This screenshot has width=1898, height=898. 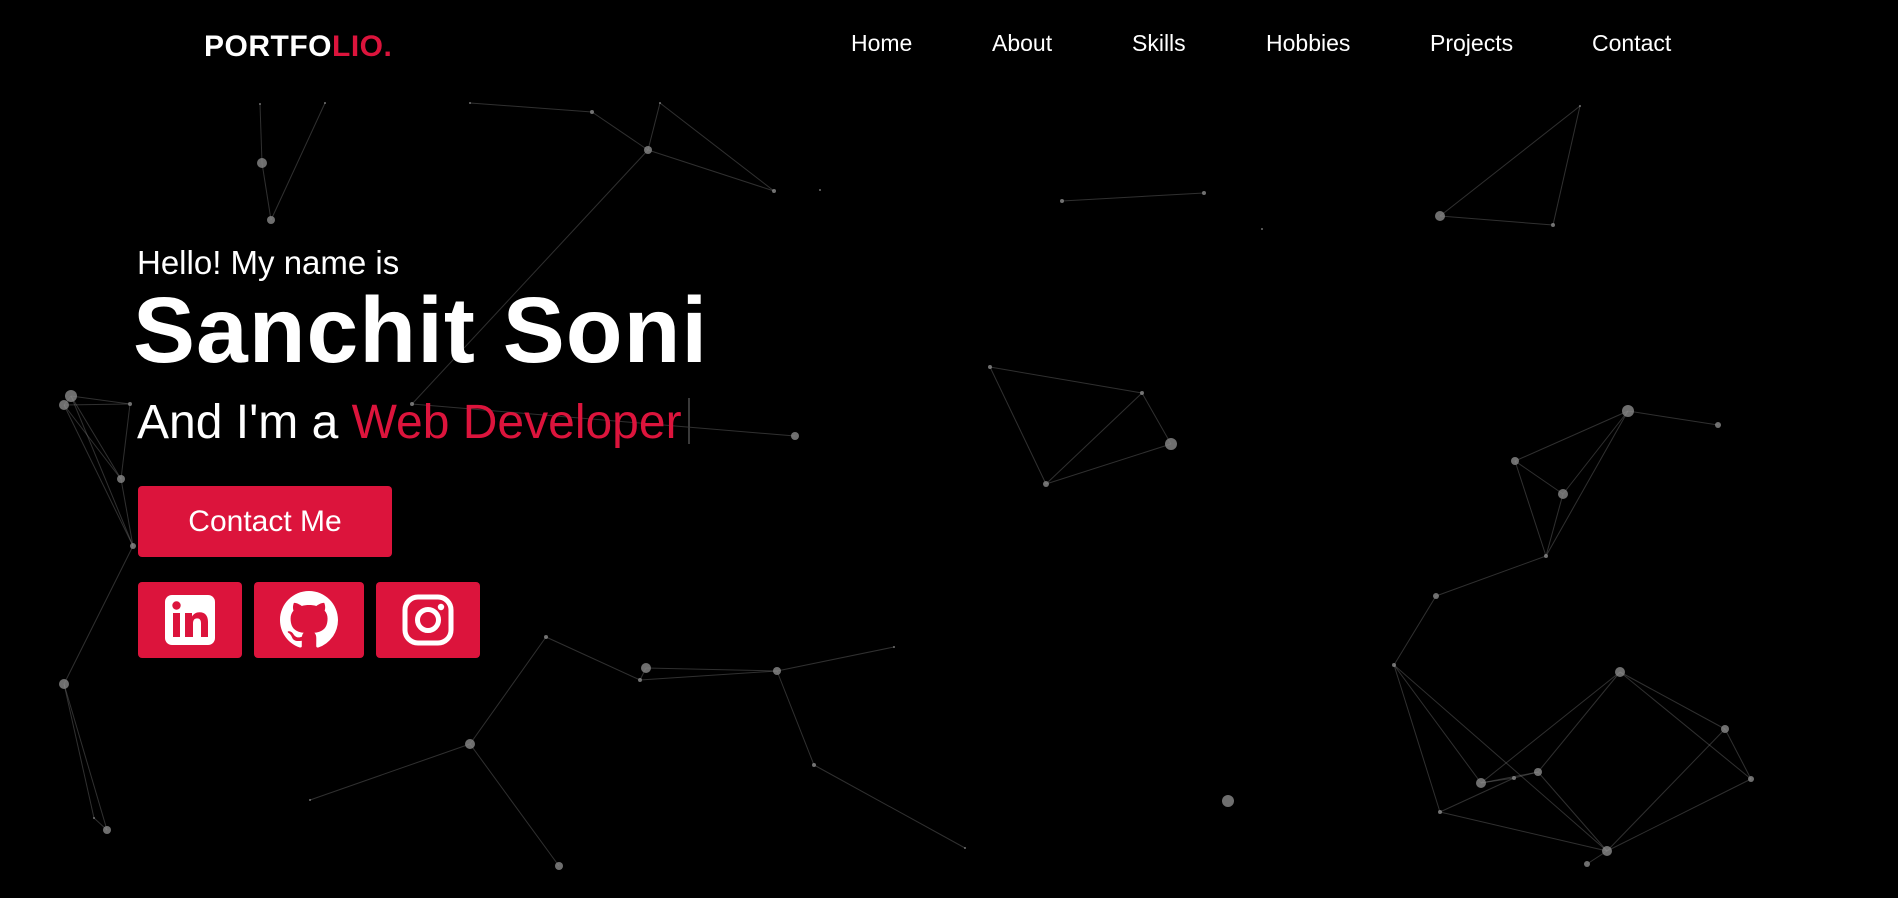 I want to click on nav-link-projects: Projects, so click(x=1471, y=43).